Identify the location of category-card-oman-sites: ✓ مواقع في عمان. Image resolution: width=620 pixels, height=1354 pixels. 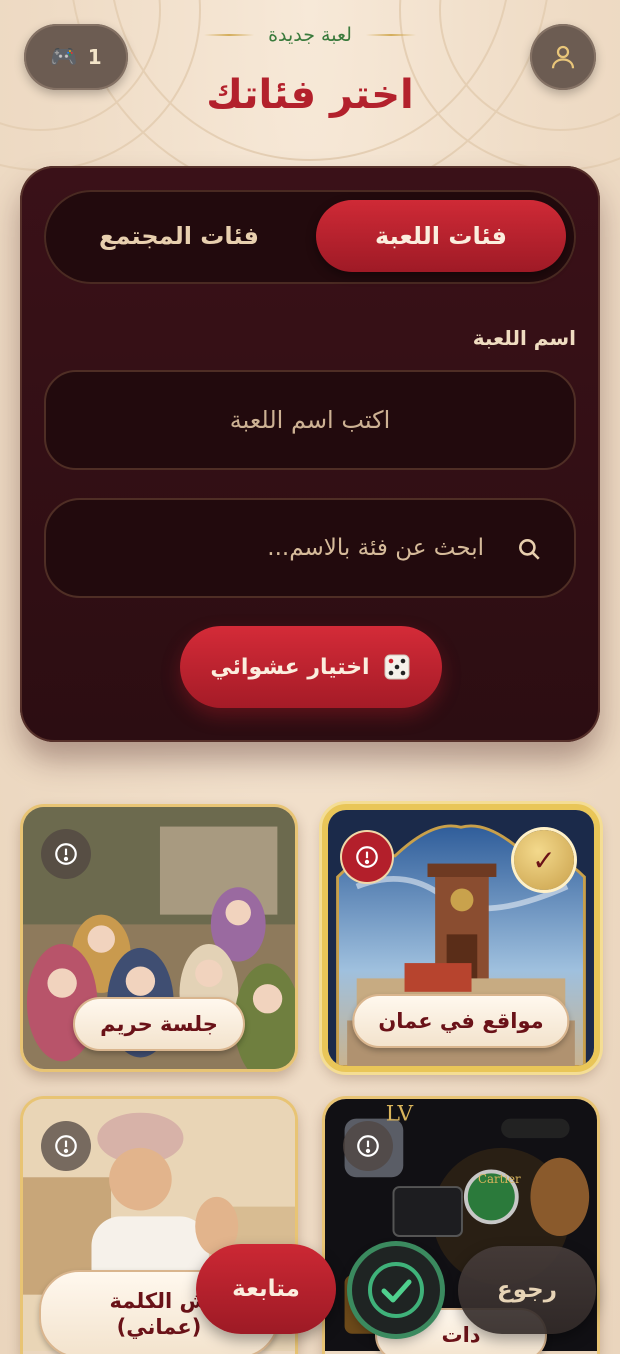
(461, 938).